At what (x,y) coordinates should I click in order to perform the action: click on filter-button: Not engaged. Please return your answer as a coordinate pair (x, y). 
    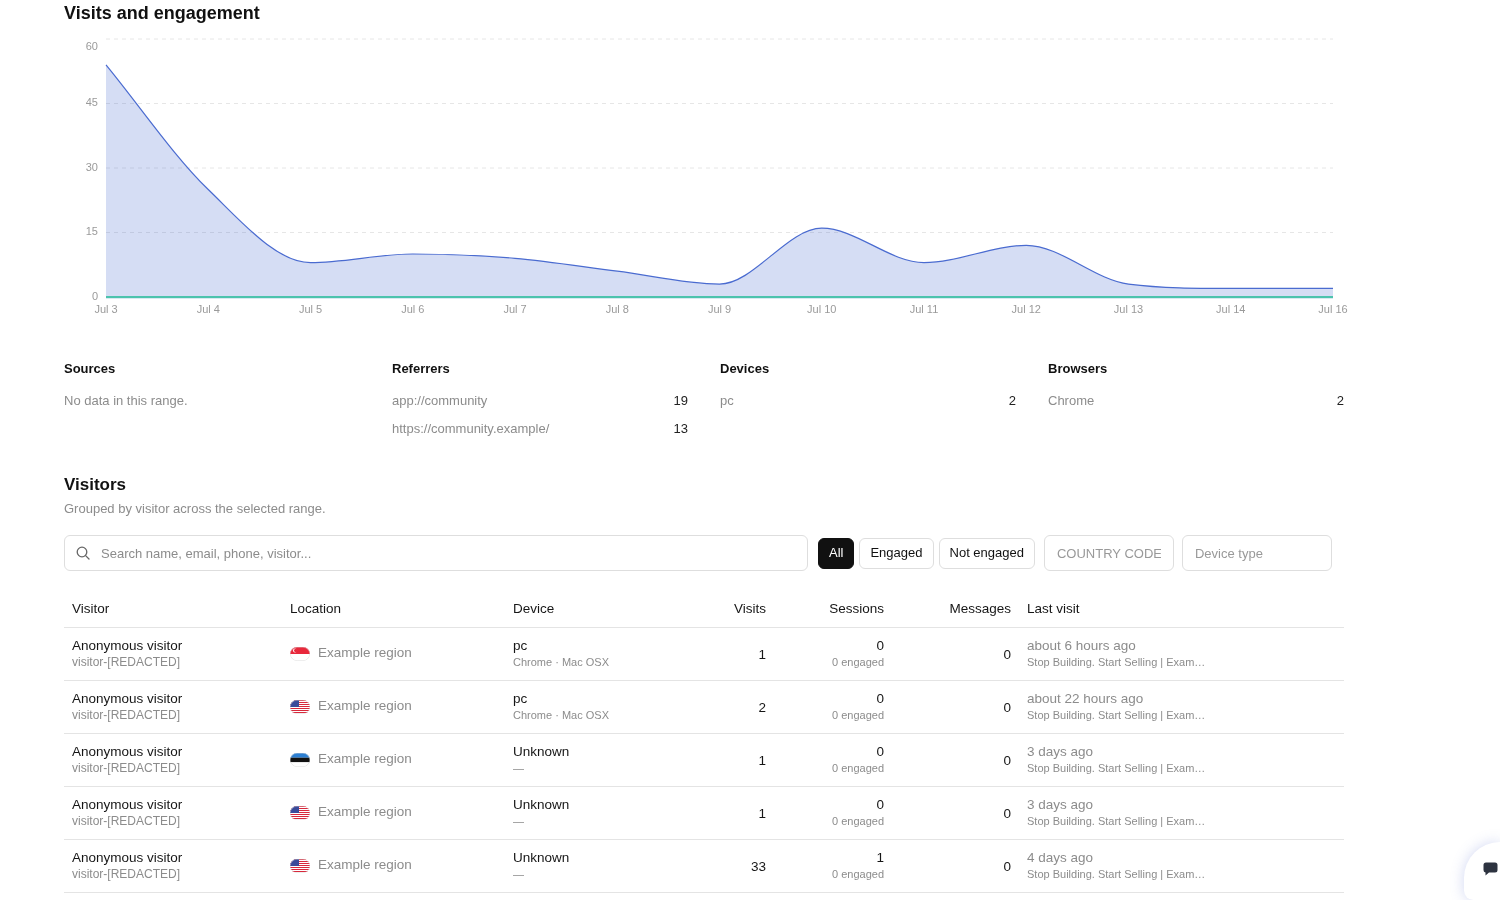
    Looking at the image, I should click on (986, 553).